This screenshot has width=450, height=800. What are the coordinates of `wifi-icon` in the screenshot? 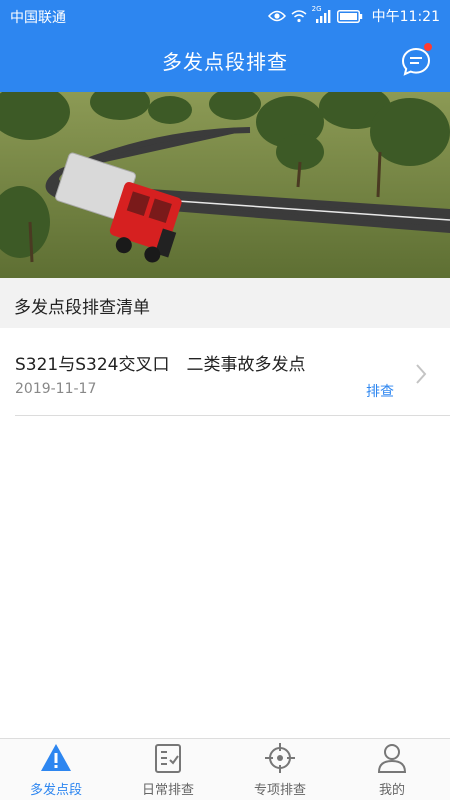 It's located at (299, 16).